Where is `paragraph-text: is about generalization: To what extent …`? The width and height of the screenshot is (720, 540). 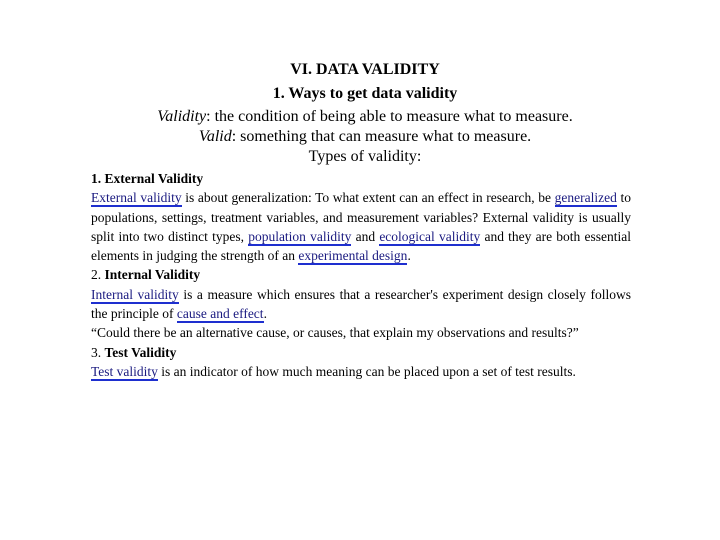
paragraph-text: is about generalization: To what extent … is located at coordinates (368, 198).